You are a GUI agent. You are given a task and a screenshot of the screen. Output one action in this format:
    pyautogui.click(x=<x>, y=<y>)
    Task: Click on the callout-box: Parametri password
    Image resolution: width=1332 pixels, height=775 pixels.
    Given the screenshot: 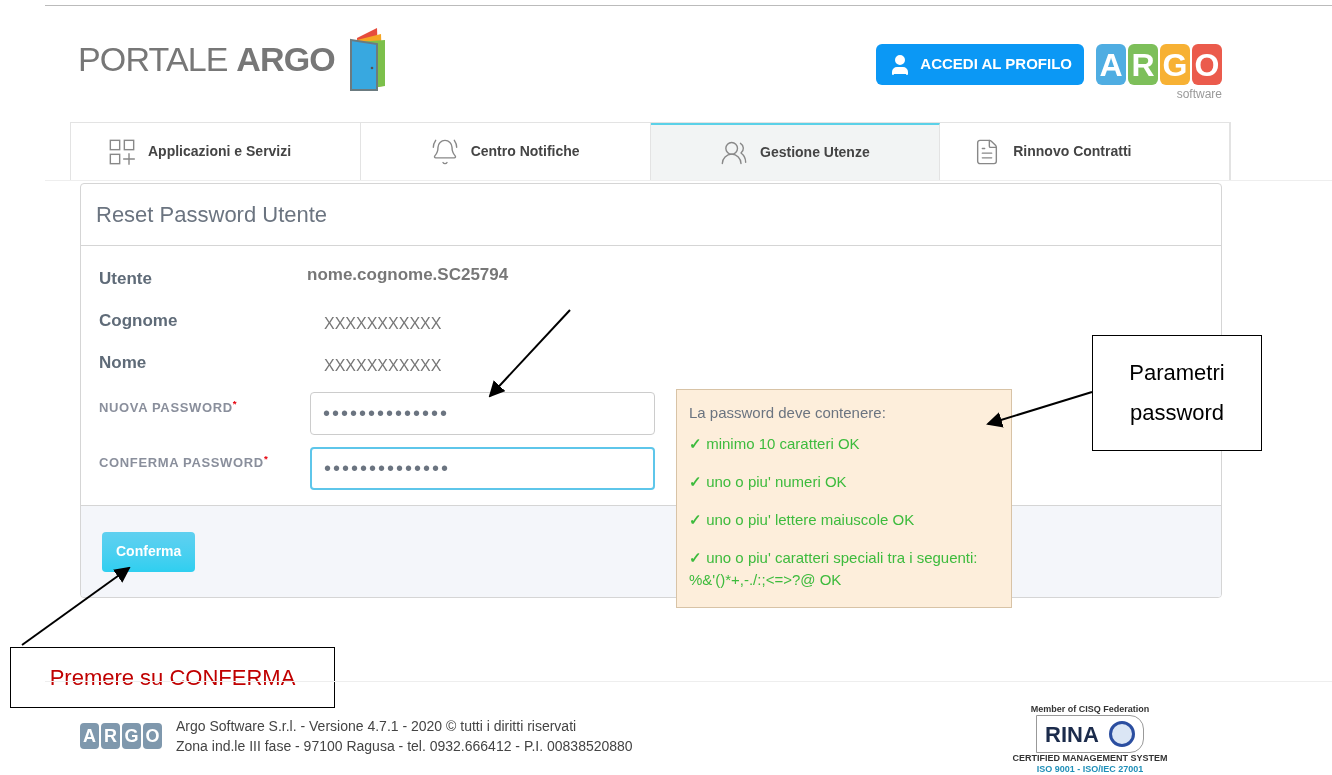 What is the action you would take?
    pyautogui.click(x=1177, y=393)
    